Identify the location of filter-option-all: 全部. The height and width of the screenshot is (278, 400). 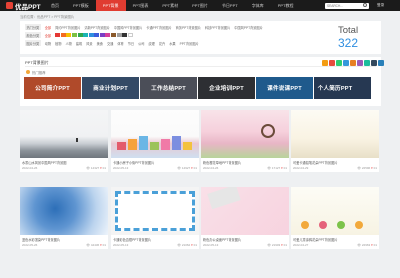
(48, 35).